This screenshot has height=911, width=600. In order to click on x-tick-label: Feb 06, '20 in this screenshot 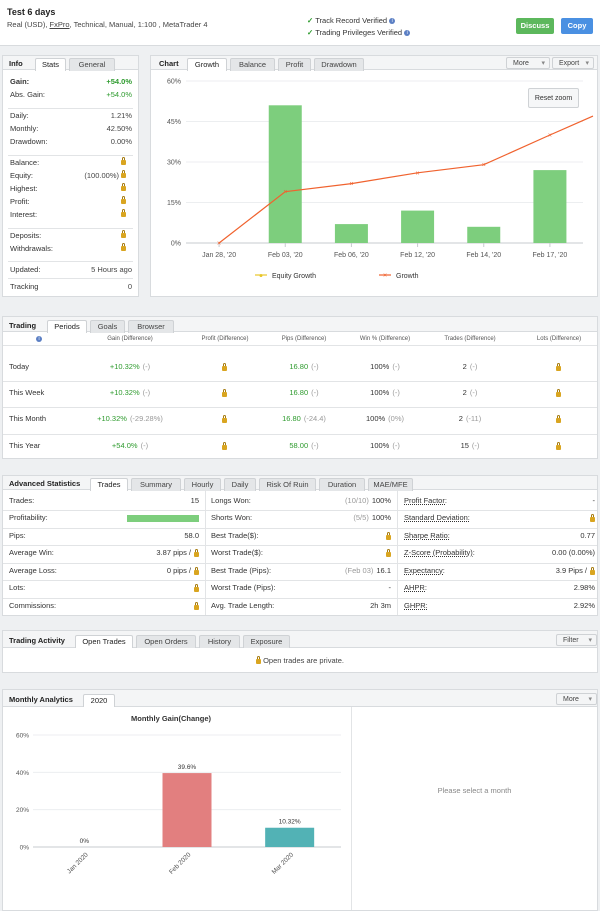, I will do `click(351, 255)`.